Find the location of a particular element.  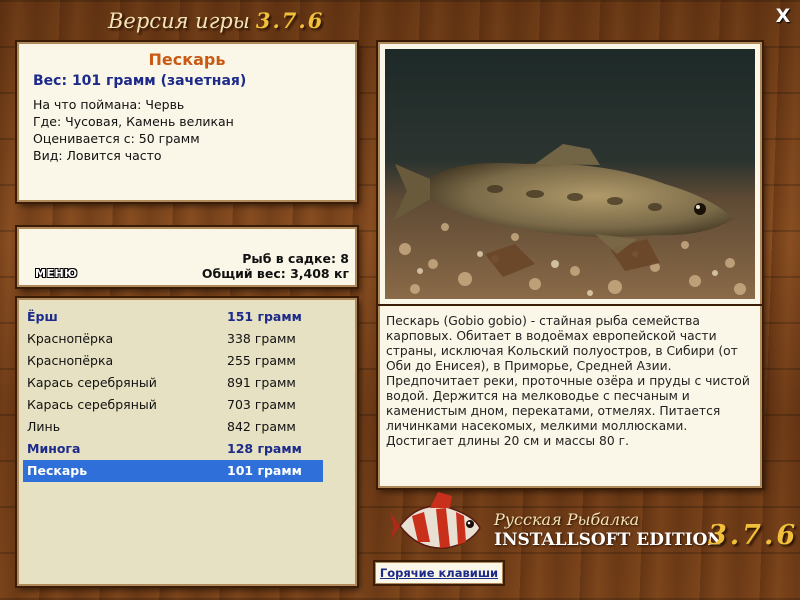

list-item-weight: 151 грамм is located at coordinates (264, 316).